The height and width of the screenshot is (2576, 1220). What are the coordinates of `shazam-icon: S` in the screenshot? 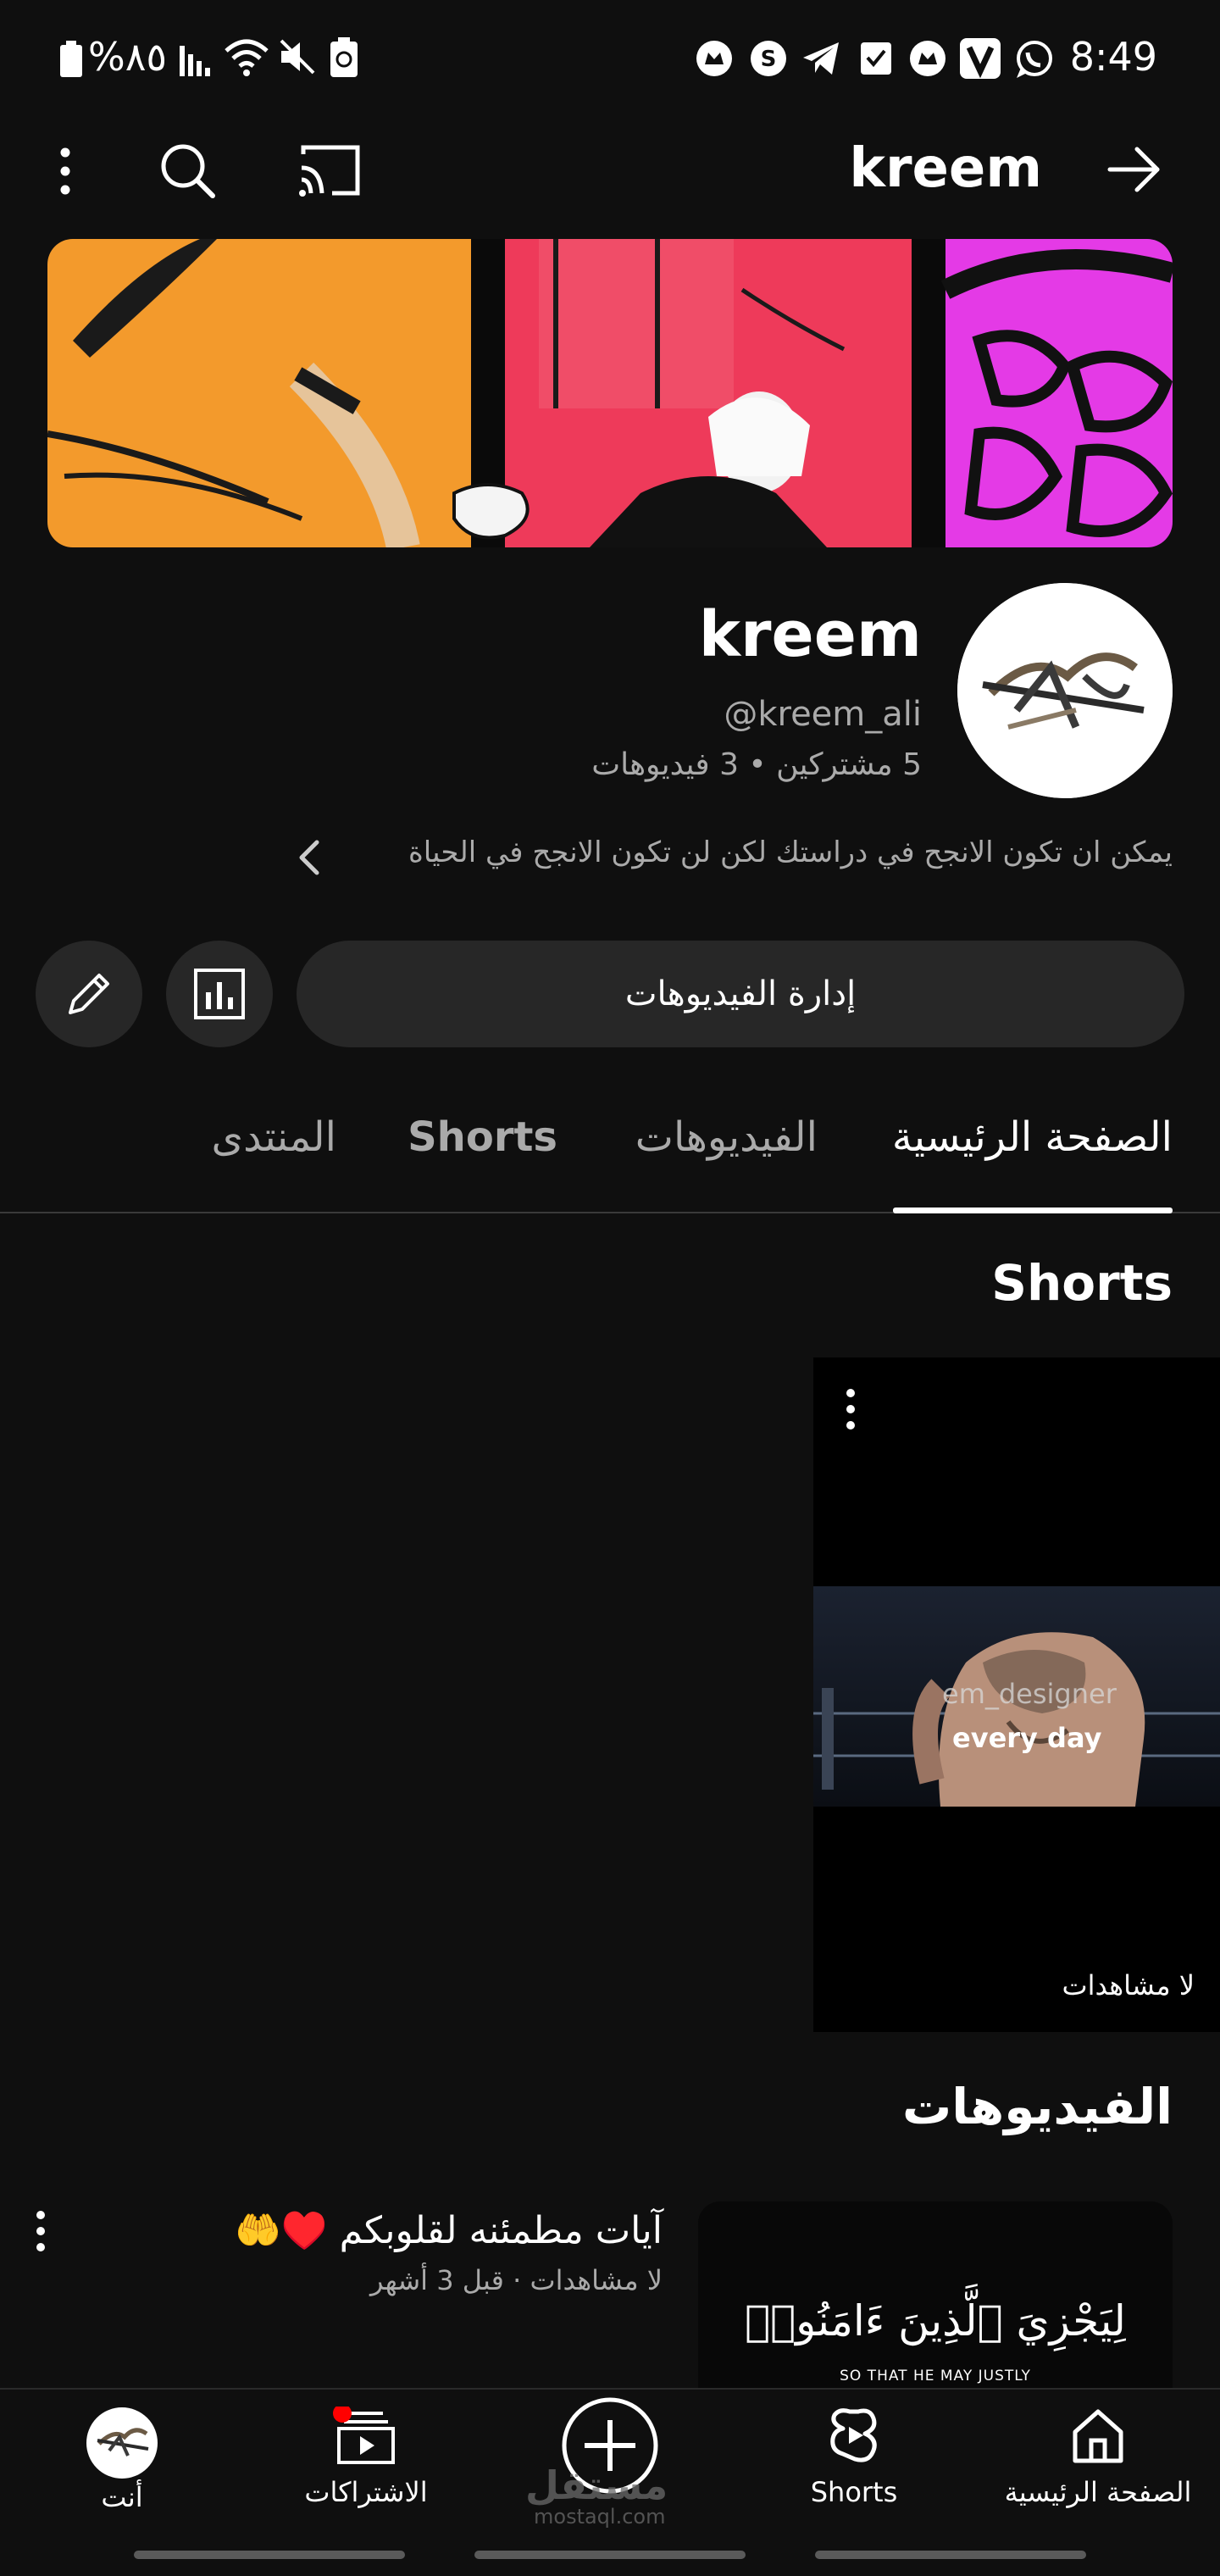 It's located at (768, 58).